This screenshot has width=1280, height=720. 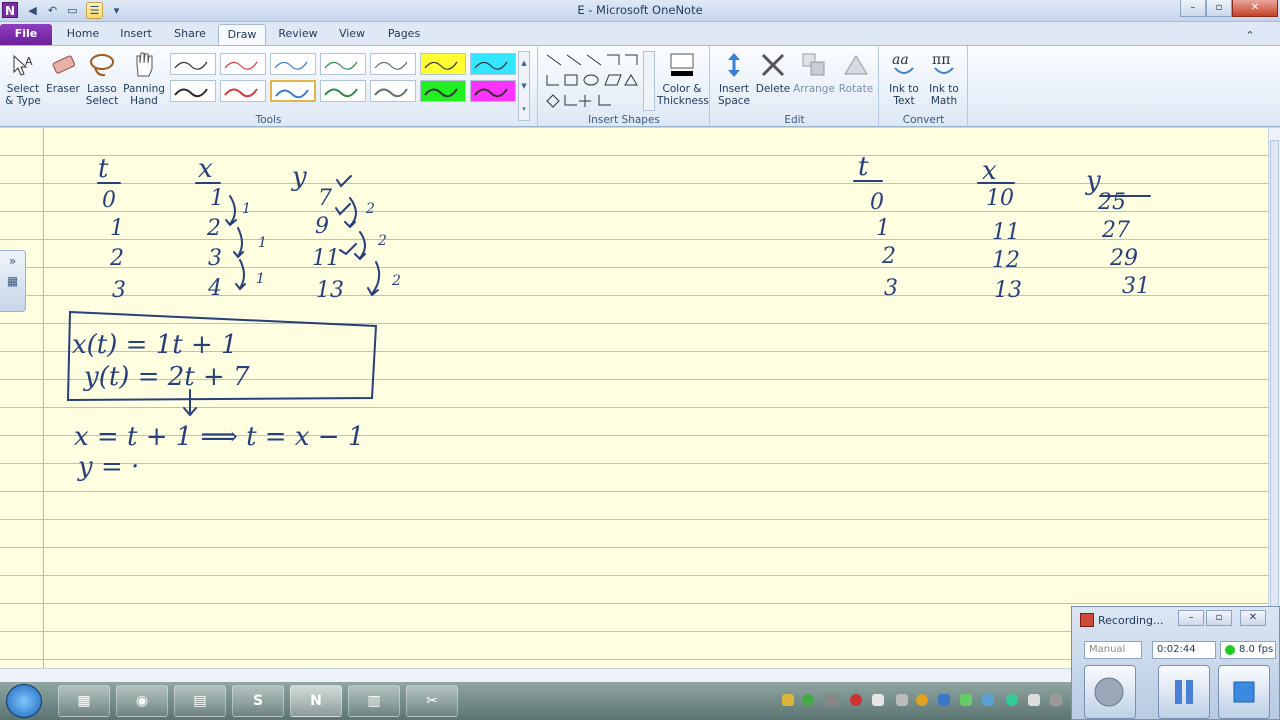 I want to click on tools-group-label: Tools, so click(x=268, y=120).